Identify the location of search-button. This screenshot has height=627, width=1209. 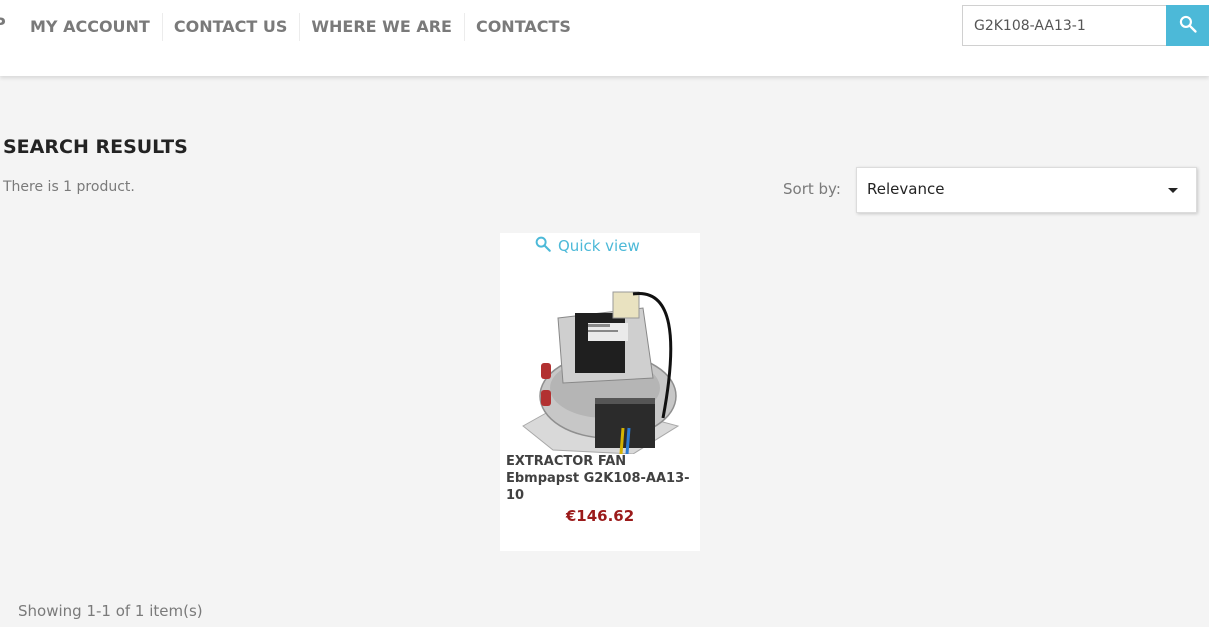
(1187, 25).